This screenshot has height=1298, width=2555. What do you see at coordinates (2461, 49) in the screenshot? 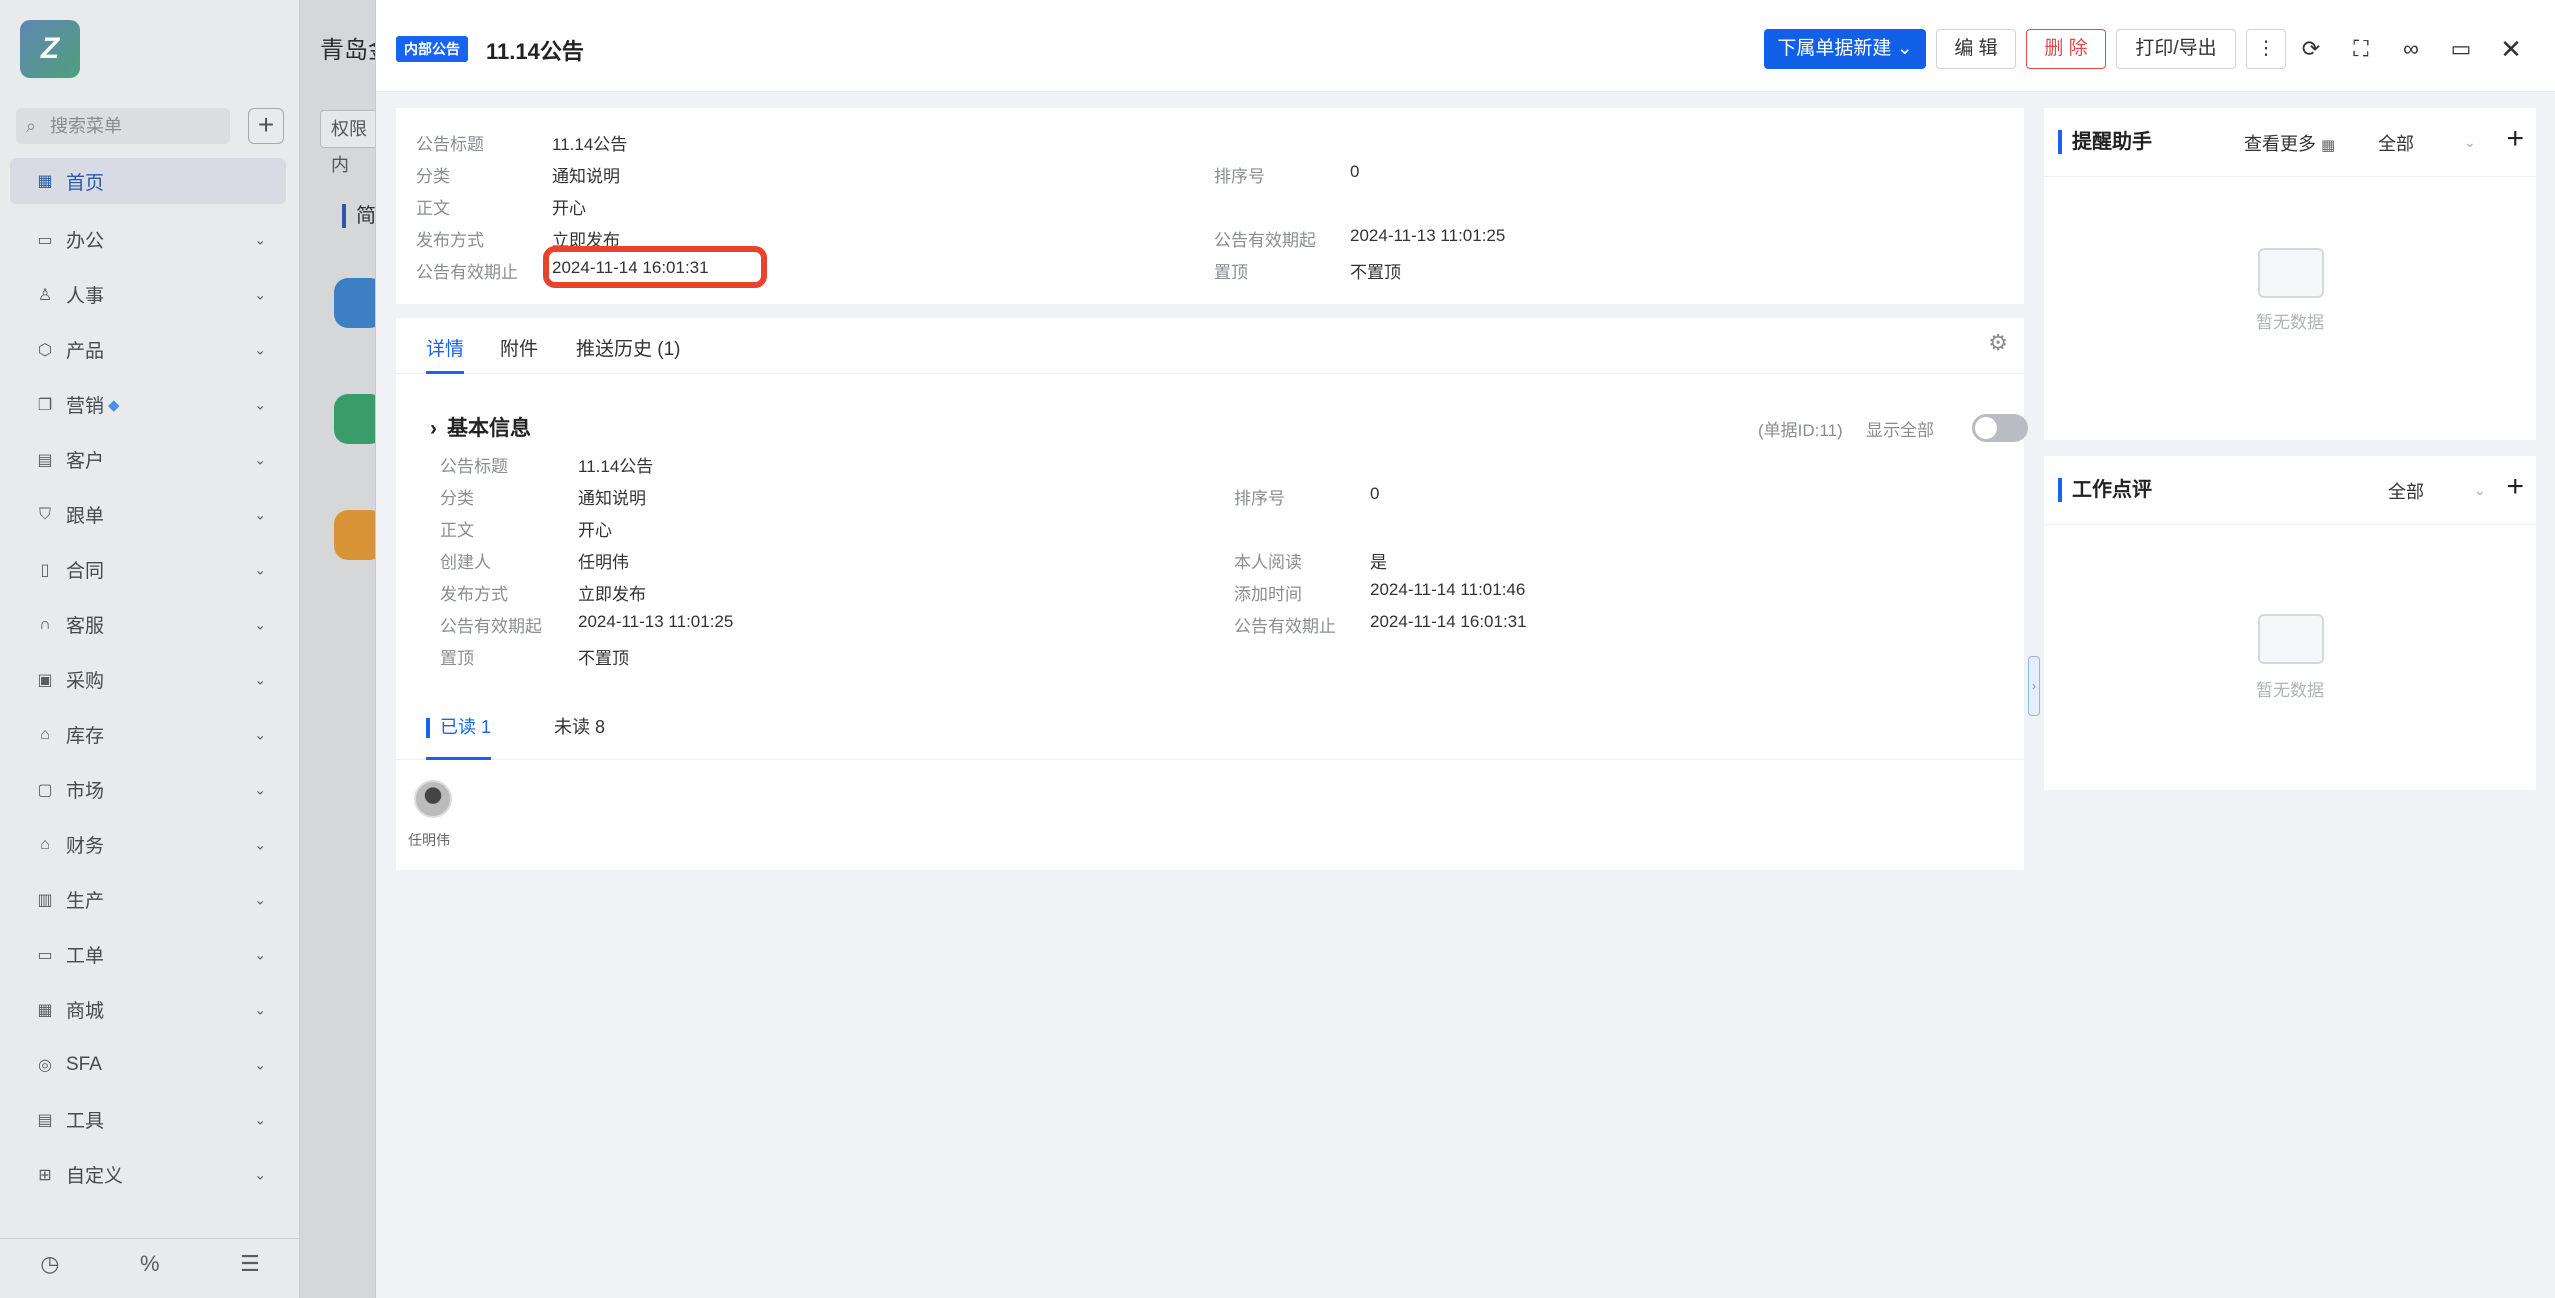
I see `laptop-icon: ▭` at bounding box center [2461, 49].